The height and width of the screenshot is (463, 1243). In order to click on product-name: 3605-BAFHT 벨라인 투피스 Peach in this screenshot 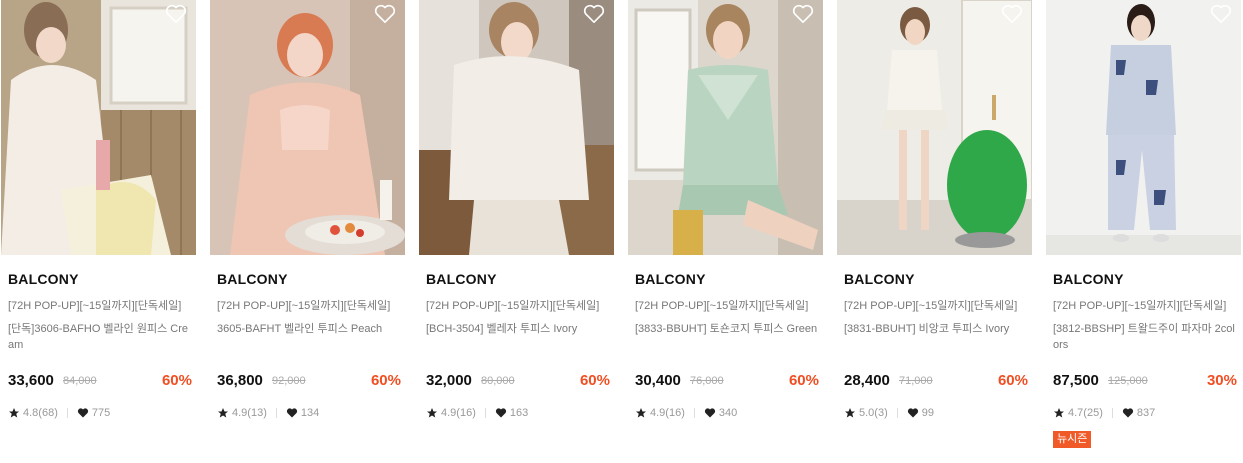, I will do `click(309, 329)`.